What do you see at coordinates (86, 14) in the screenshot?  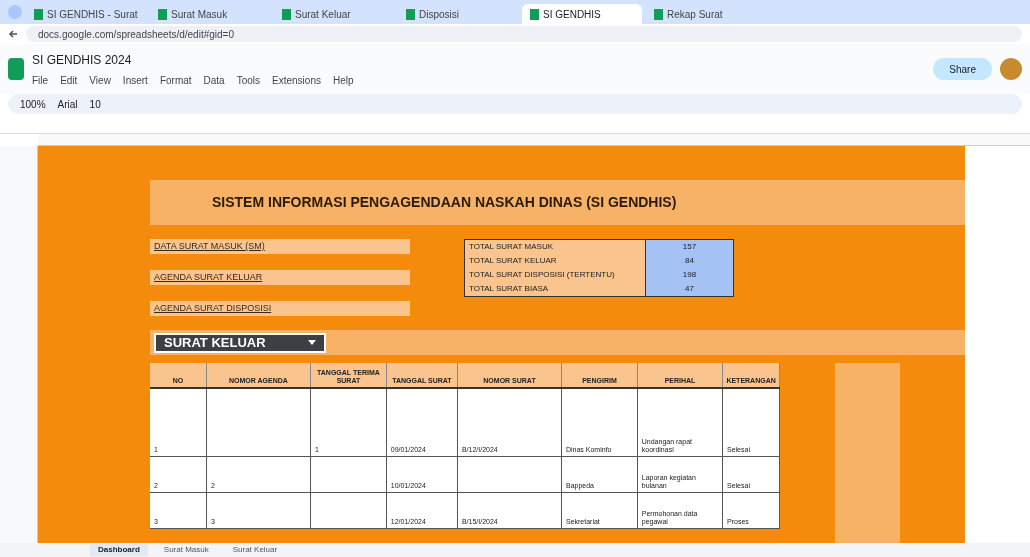 I see `browser-tab: SI GENDHIS - Surat` at bounding box center [86, 14].